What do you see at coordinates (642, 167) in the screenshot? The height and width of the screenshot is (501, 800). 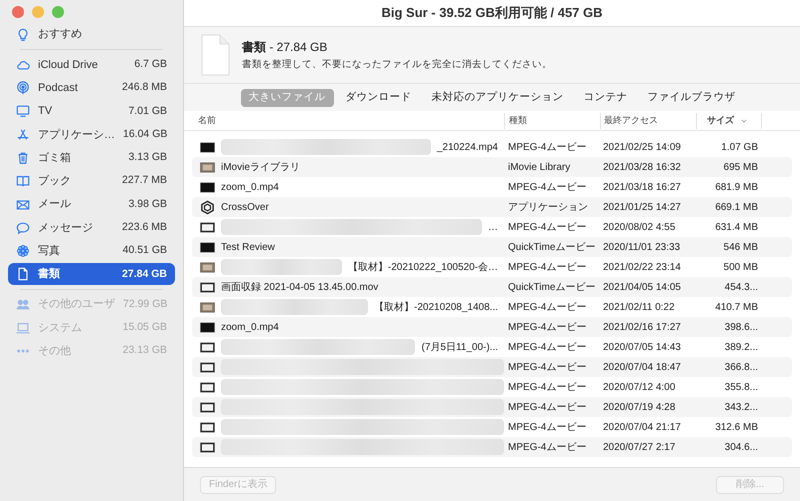 I see `last-accessed: 2021/03/28 16:32` at bounding box center [642, 167].